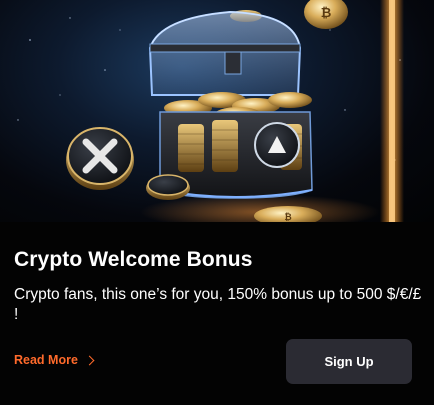  Describe the element at coordinates (46, 360) in the screenshot. I see `read-more-label: Read More` at that location.